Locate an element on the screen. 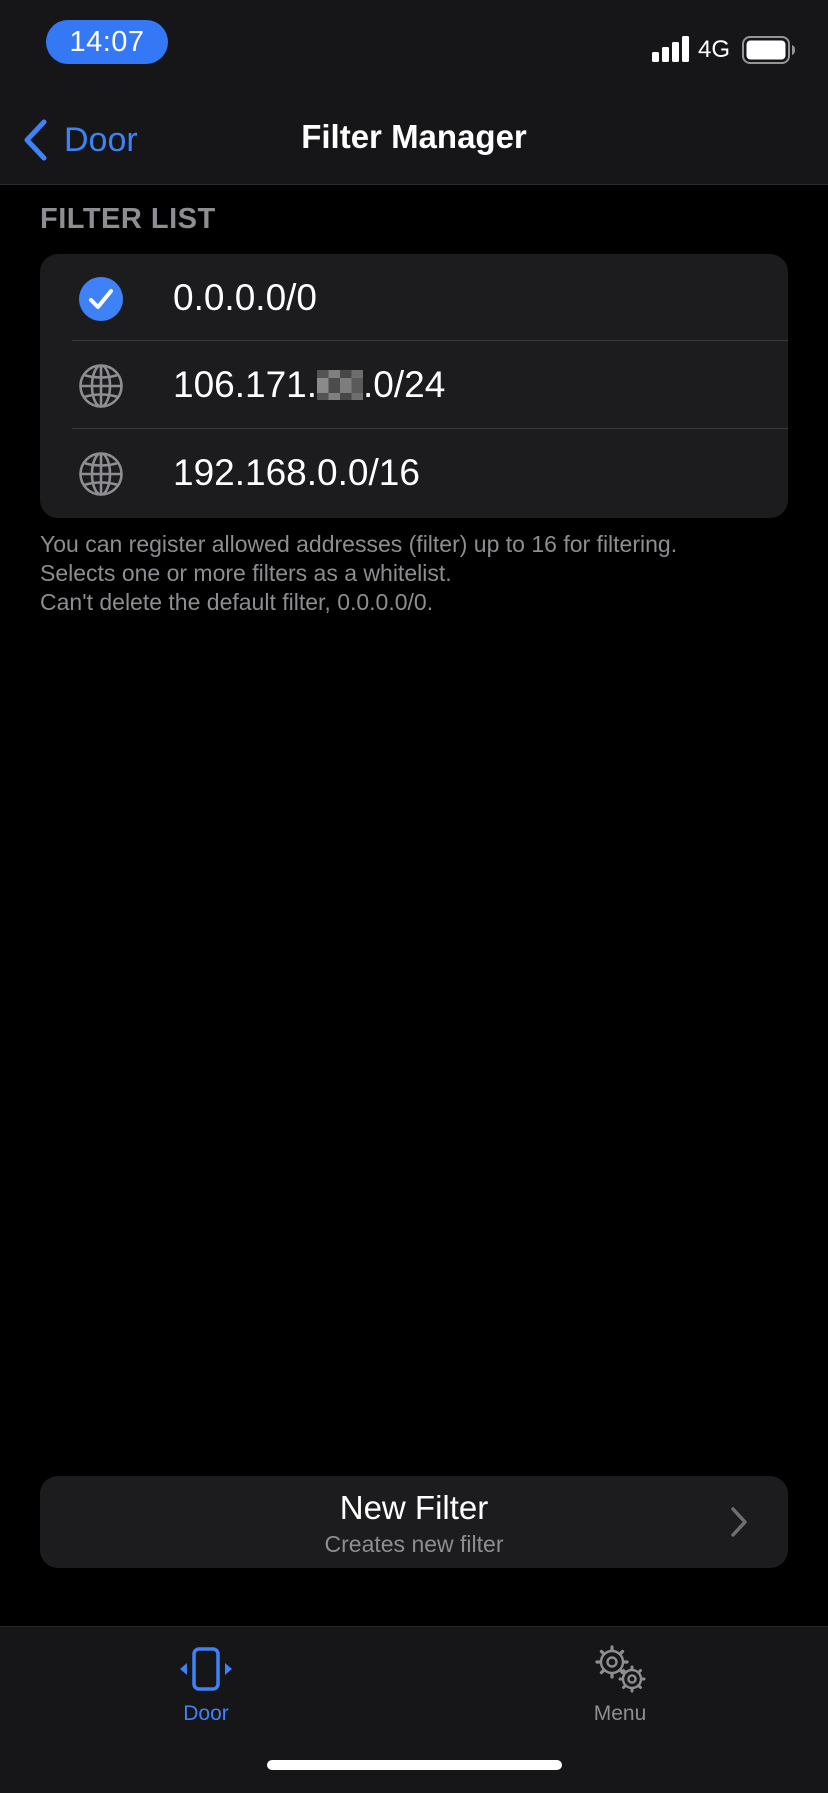 The width and height of the screenshot is (828, 1793). tab-menu-label: Menu is located at coordinates (620, 1713).